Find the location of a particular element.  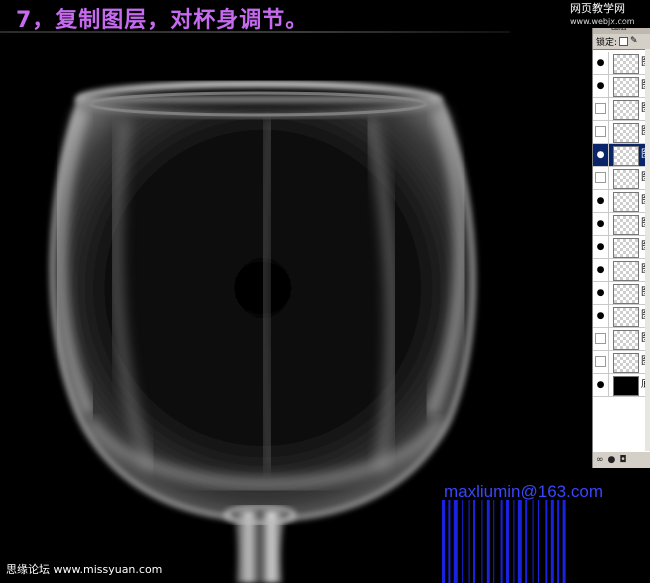

layers-panel-footer: ∞ ● ◘ is located at coordinates (621, 460).